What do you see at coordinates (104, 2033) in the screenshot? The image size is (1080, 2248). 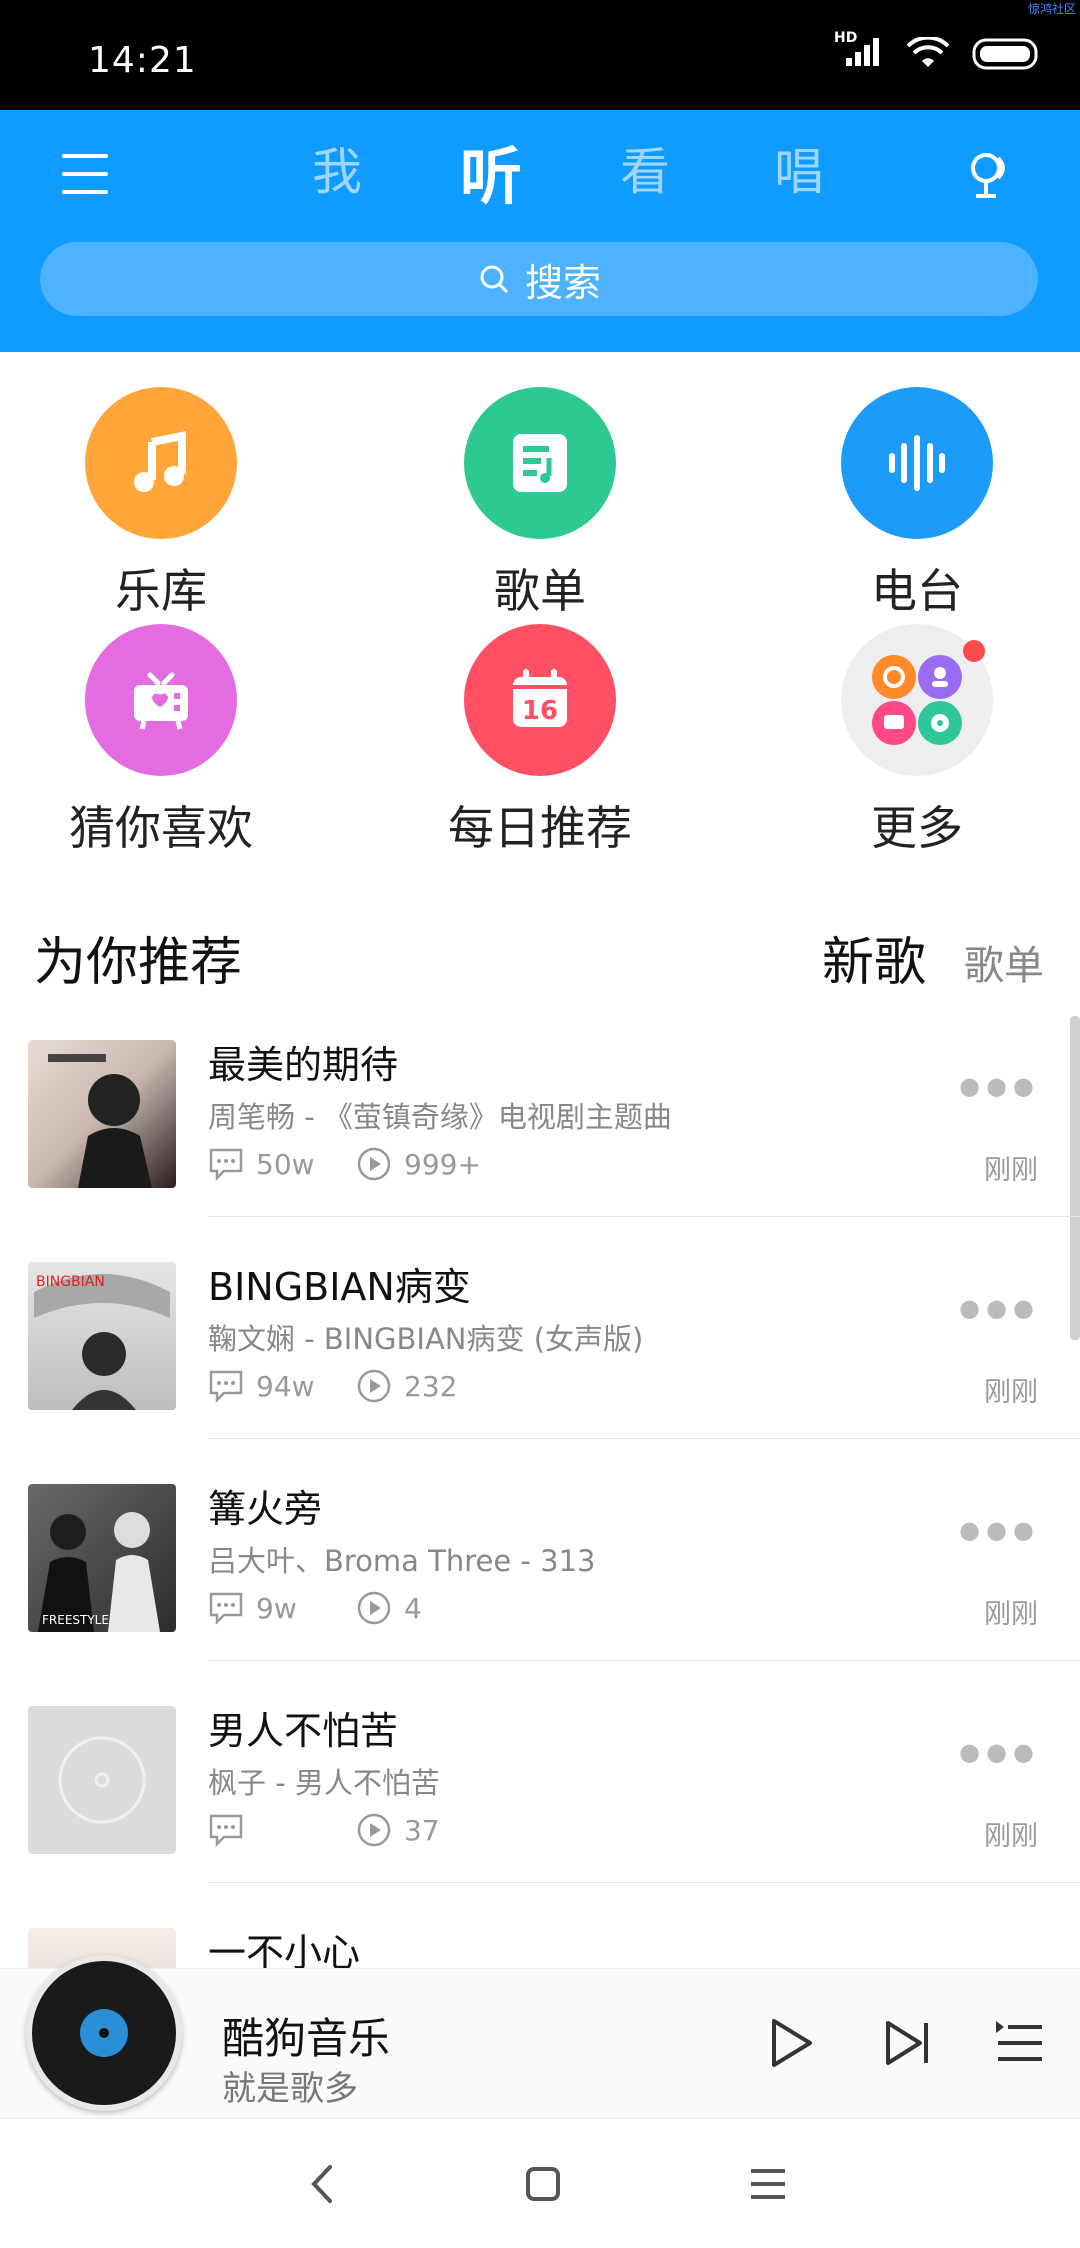 I see `vinyl-disc-icon` at bounding box center [104, 2033].